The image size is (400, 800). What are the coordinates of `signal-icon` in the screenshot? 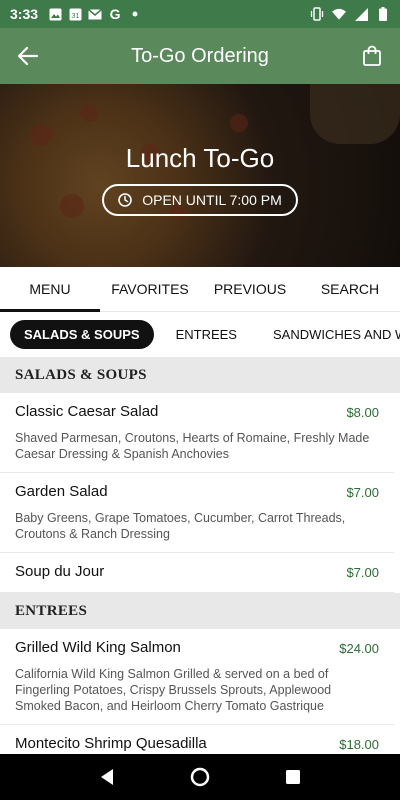 It's located at (361, 14).